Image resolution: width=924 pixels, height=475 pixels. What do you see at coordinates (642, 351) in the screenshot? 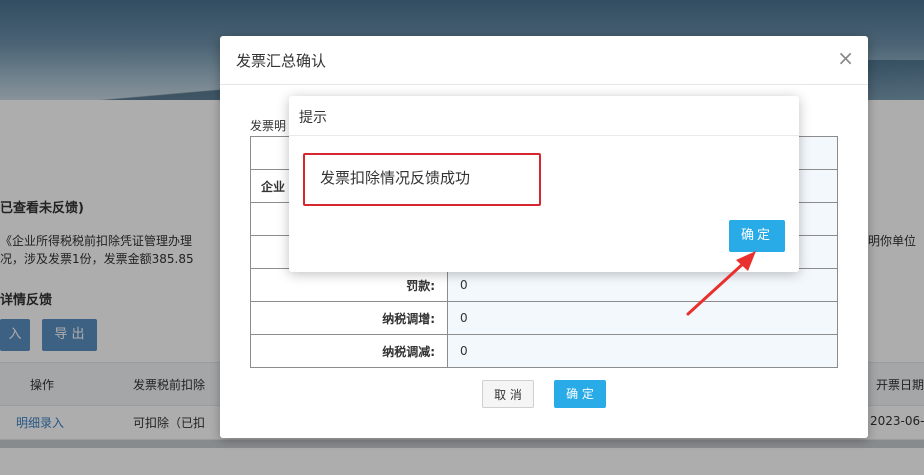
I see `row-value-tax-decrease: 0` at bounding box center [642, 351].